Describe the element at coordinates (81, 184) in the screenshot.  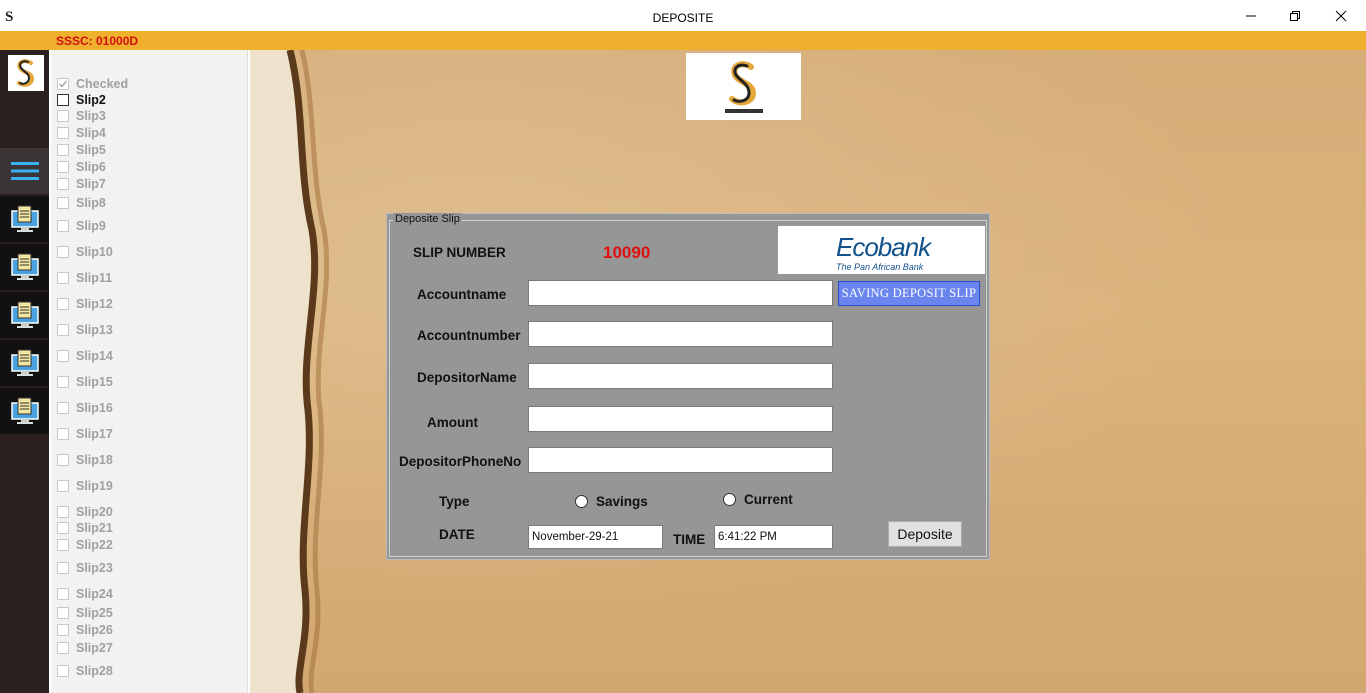
I see `slip-item: Slip7` at that location.